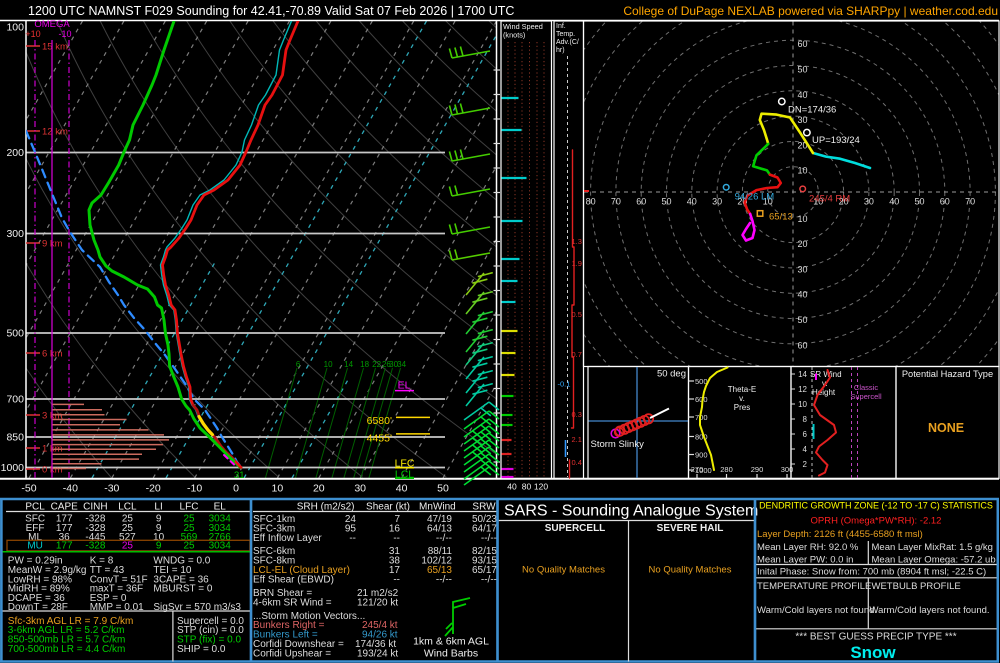 Image resolution: width=1000 pixels, height=663 pixels. I want to click on svg-text: MU, so click(35, 546).